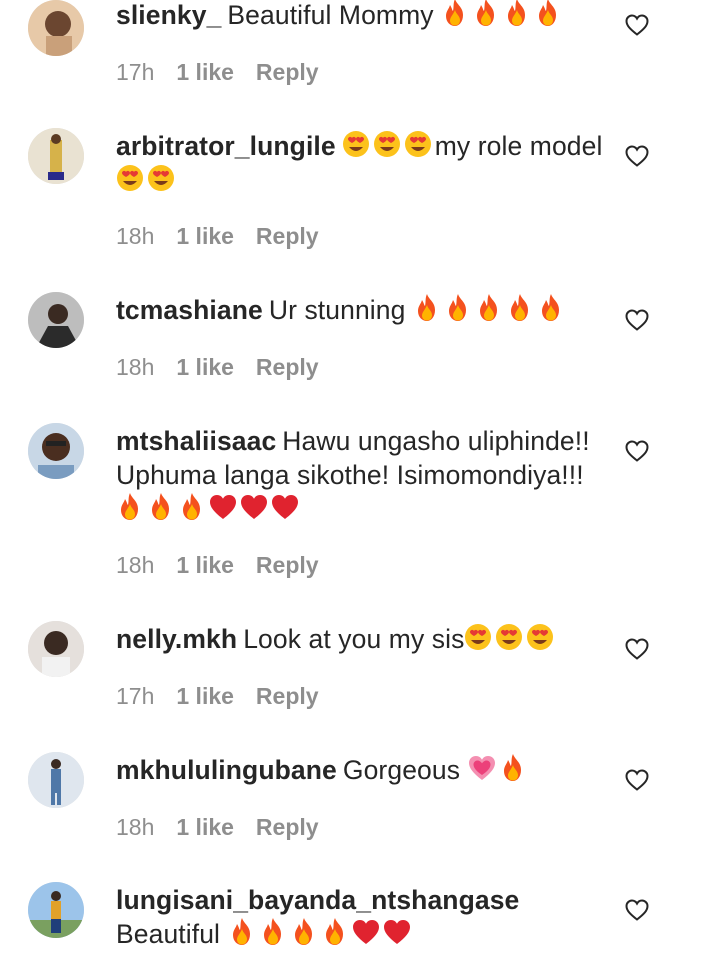  I want to click on comment-username: slienky_, so click(168, 15).